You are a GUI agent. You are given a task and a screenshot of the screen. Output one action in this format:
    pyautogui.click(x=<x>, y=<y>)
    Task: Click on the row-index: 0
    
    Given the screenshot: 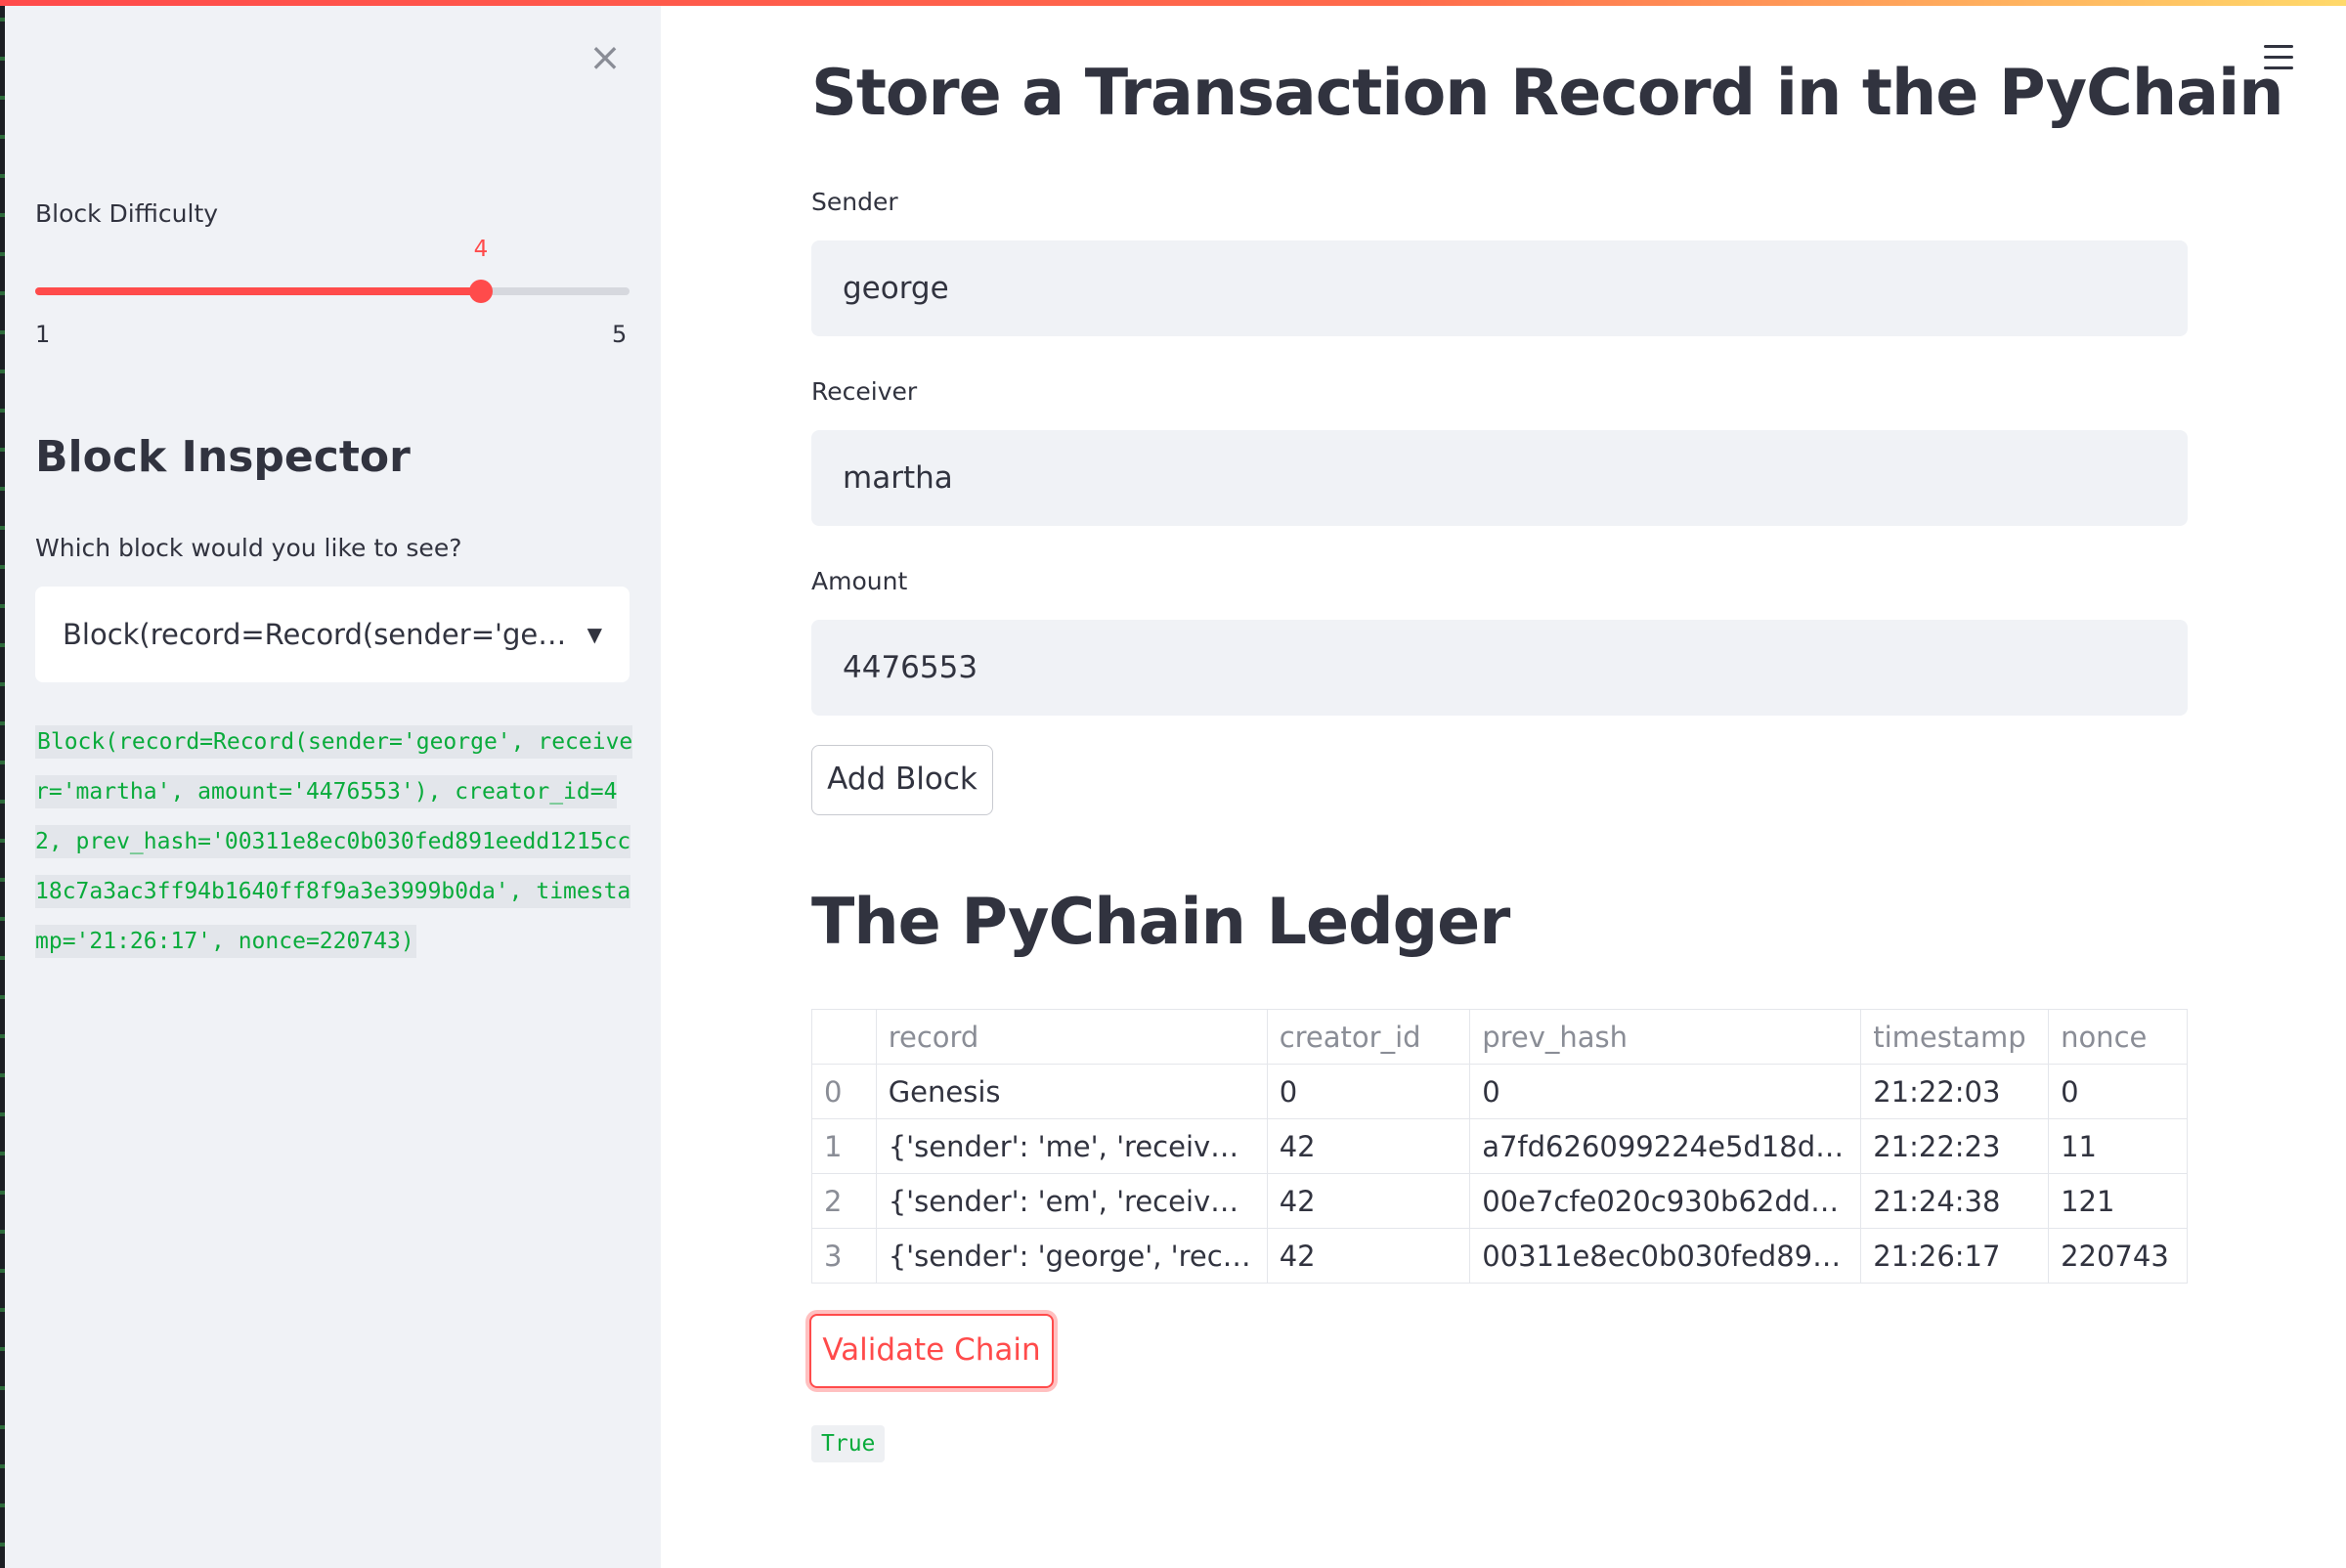 What is the action you would take?
    pyautogui.click(x=844, y=1092)
    